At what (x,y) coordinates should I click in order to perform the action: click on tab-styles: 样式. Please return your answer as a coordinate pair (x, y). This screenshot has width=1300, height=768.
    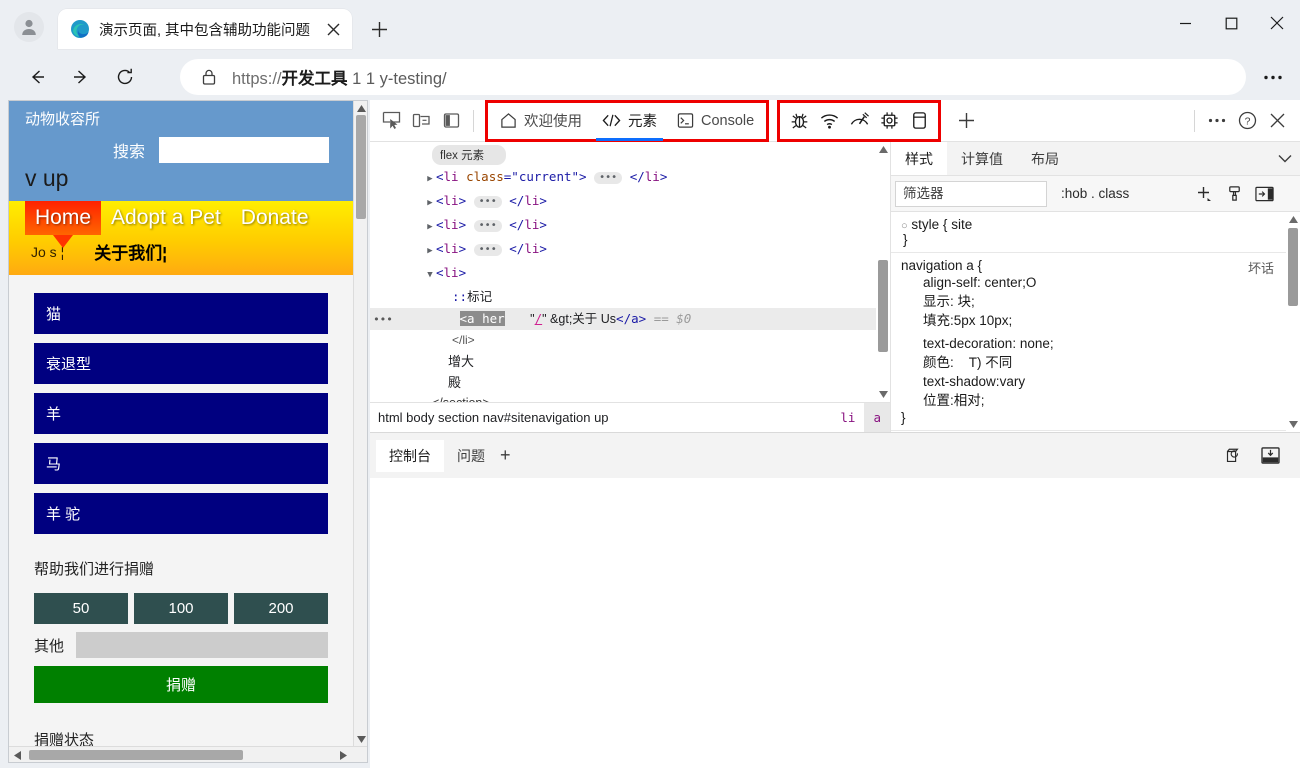
    Looking at the image, I should click on (919, 158).